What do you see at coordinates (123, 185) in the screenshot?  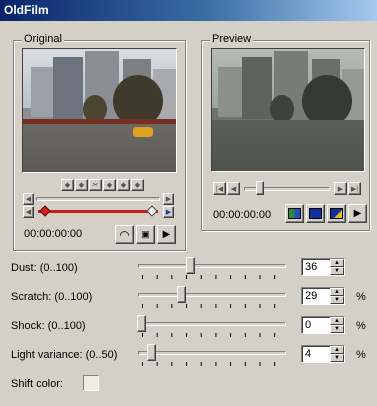 I see `goto-out-button: ◆` at bounding box center [123, 185].